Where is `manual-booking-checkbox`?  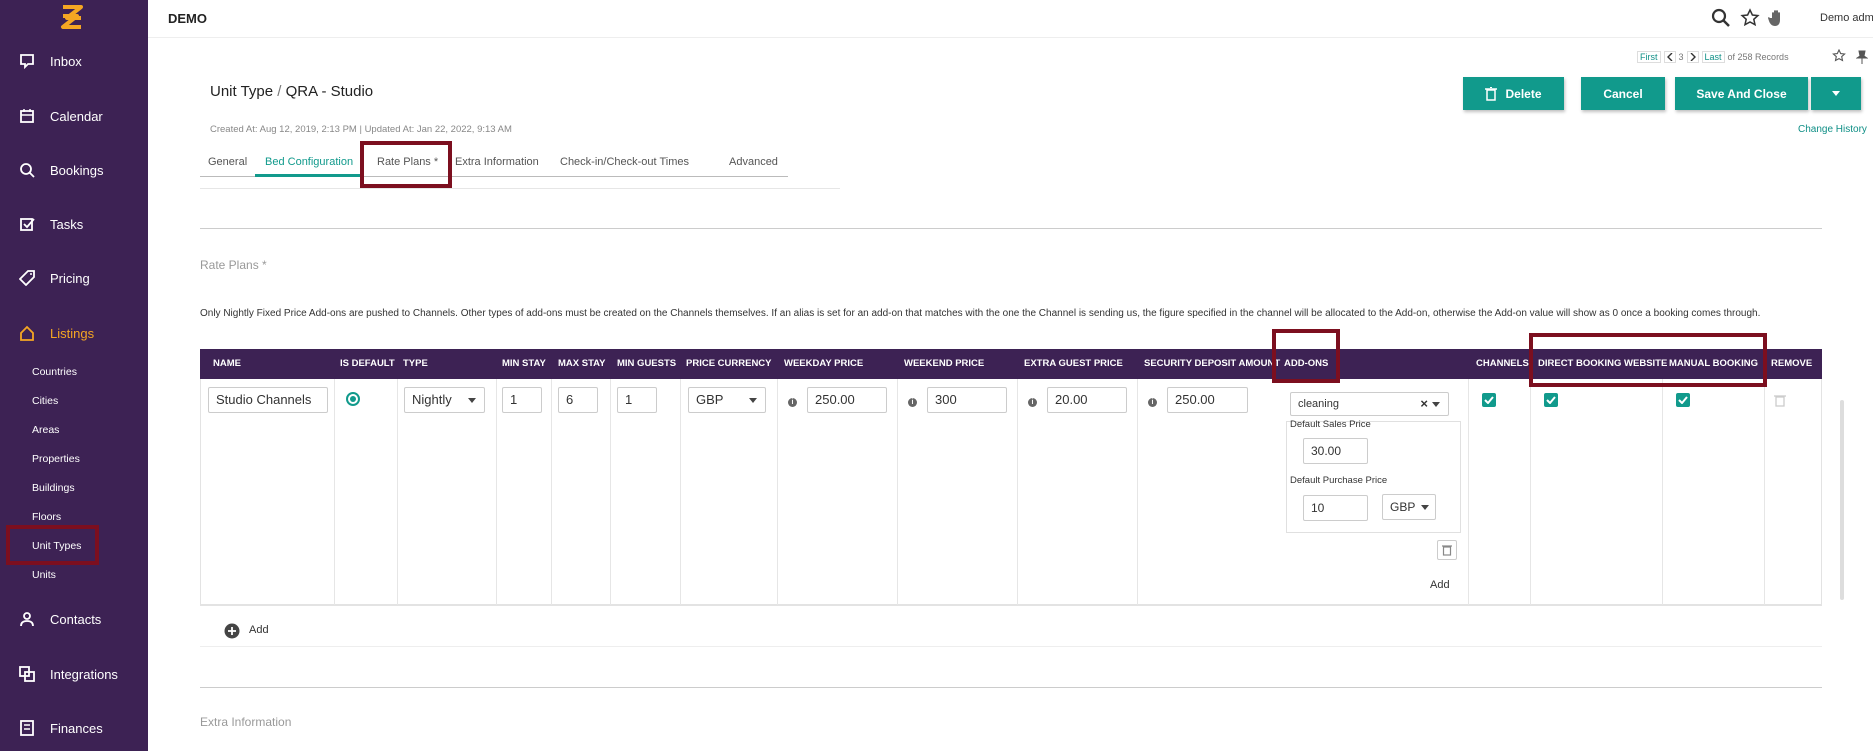 manual-booking-checkbox is located at coordinates (1683, 400).